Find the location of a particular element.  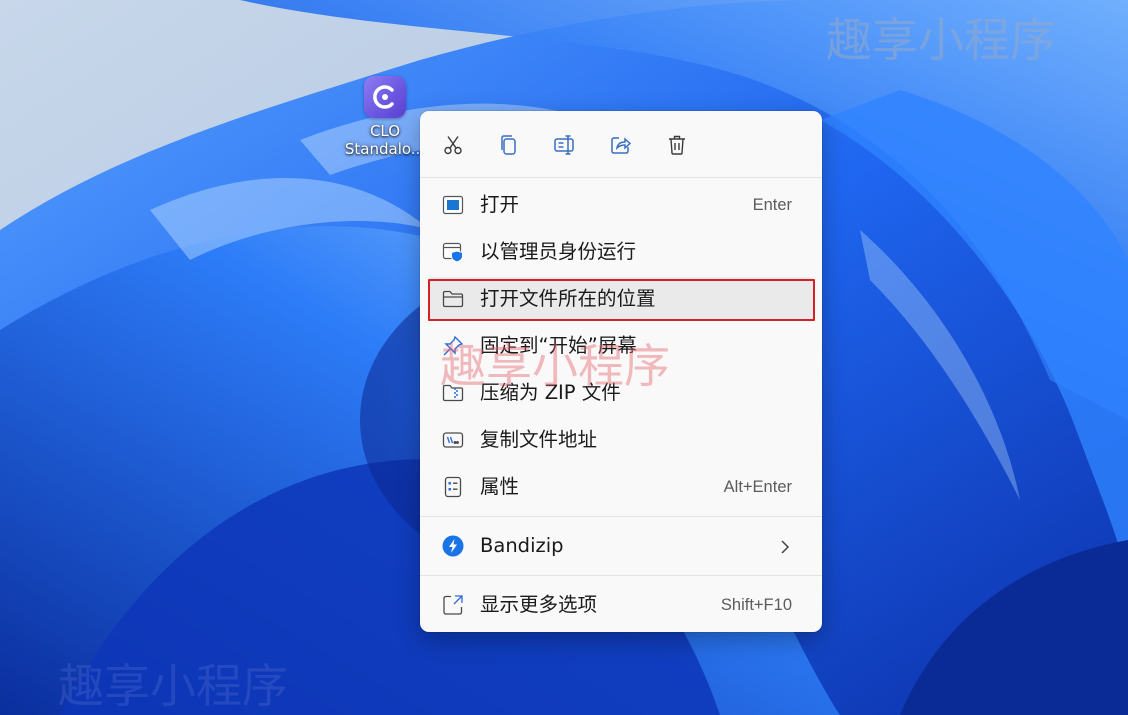

rename-icon is located at coordinates (564, 145).